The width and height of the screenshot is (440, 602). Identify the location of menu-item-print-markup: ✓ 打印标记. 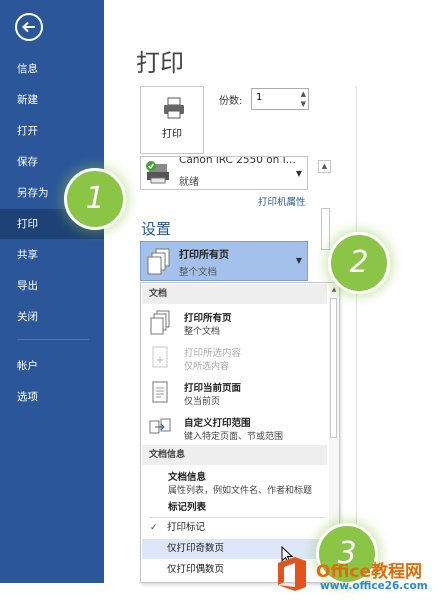
(234, 528).